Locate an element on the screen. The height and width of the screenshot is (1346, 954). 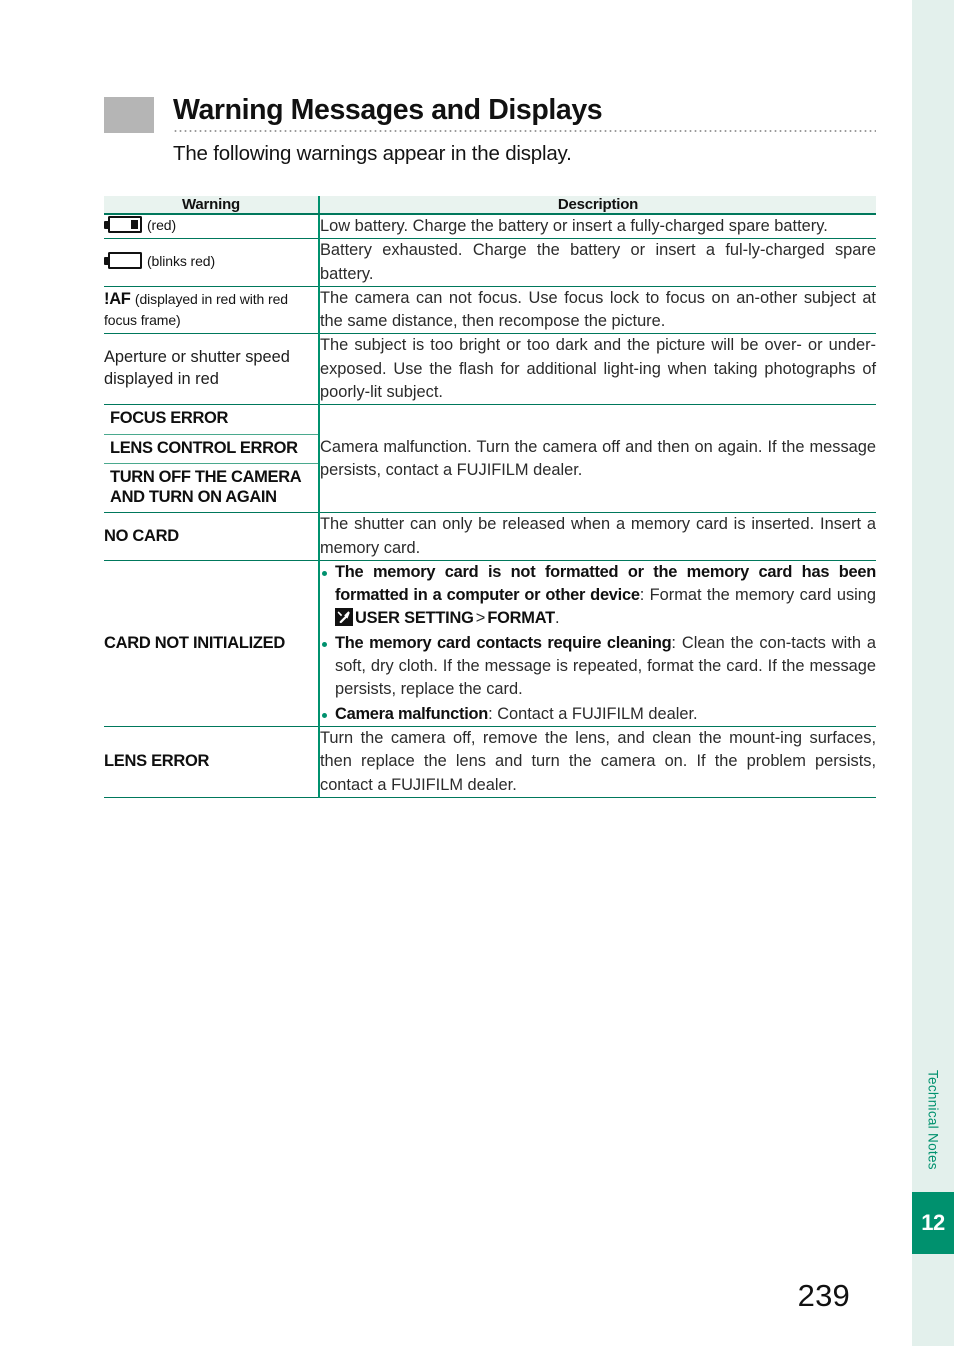
battery-empty-icon is located at coordinates (123, 261).